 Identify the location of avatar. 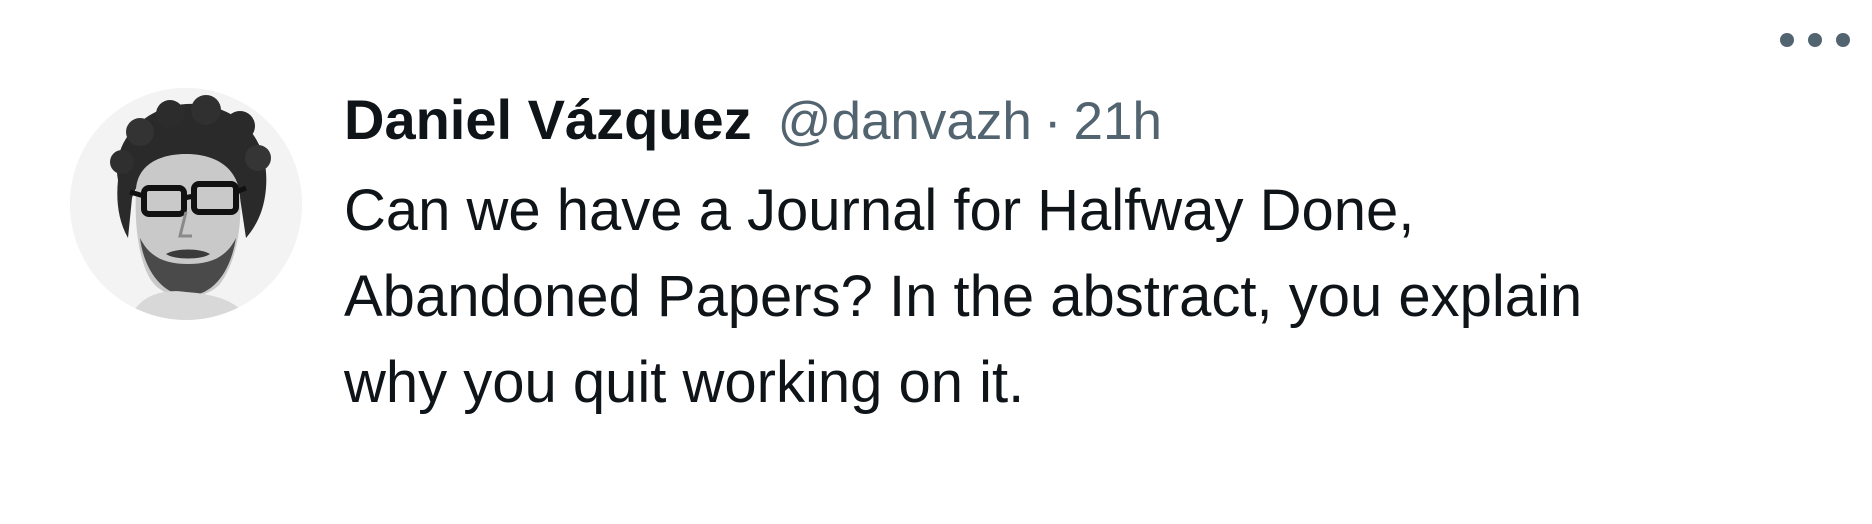
(186, 204).